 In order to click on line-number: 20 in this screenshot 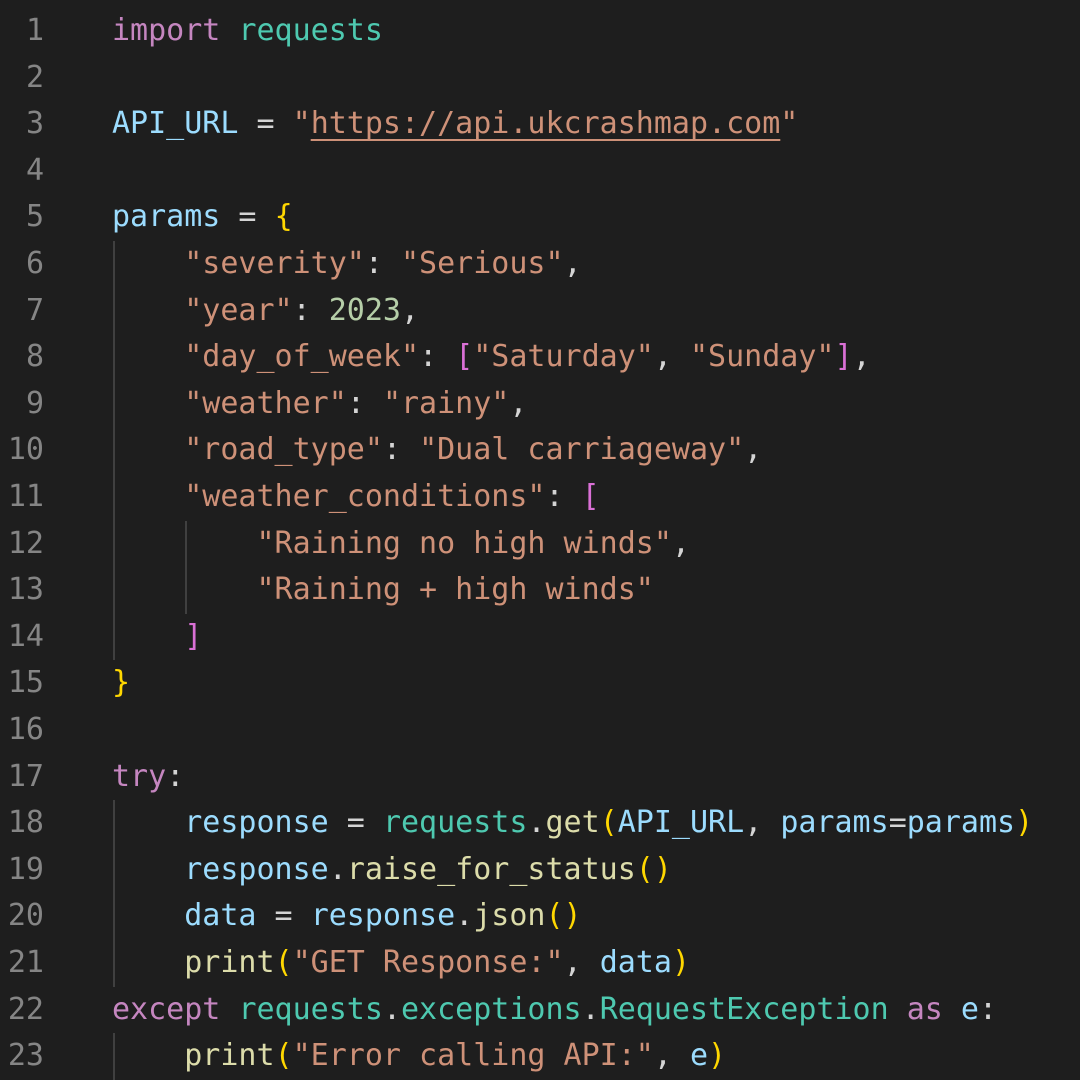, I will do `click(25, 916)`.